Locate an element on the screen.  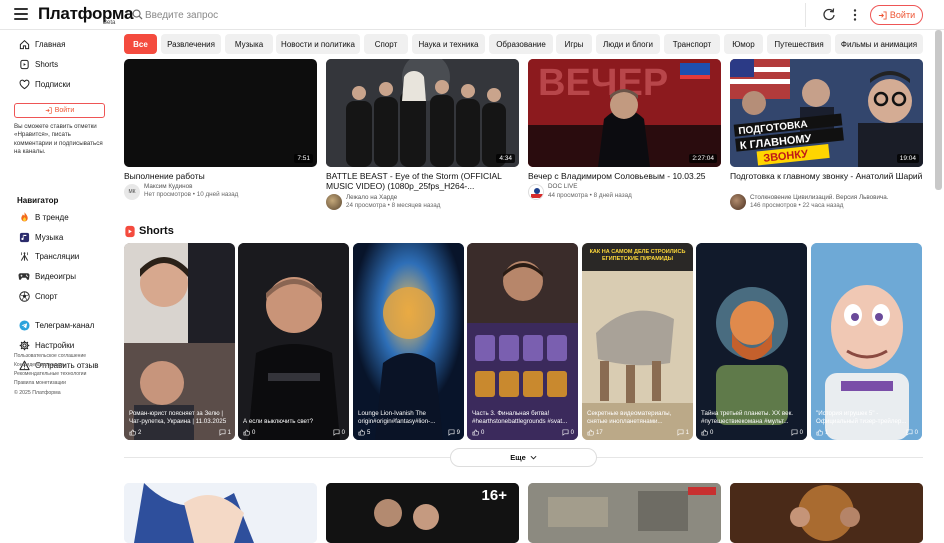
sidebar-item-label: Телеграм-канал is located at coordinates (65, 325).